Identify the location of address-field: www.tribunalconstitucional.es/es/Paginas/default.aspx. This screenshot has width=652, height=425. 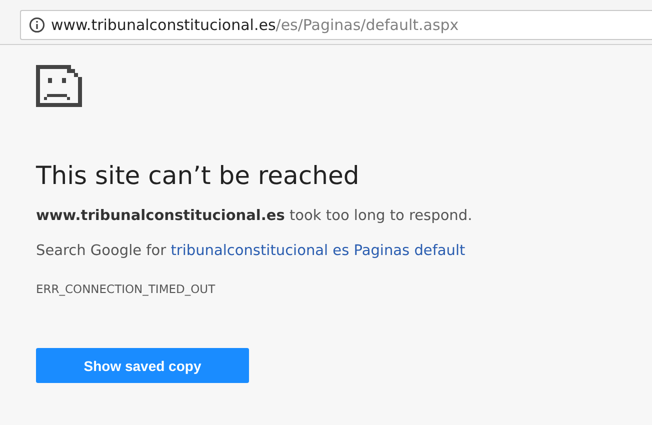
(336, 25).